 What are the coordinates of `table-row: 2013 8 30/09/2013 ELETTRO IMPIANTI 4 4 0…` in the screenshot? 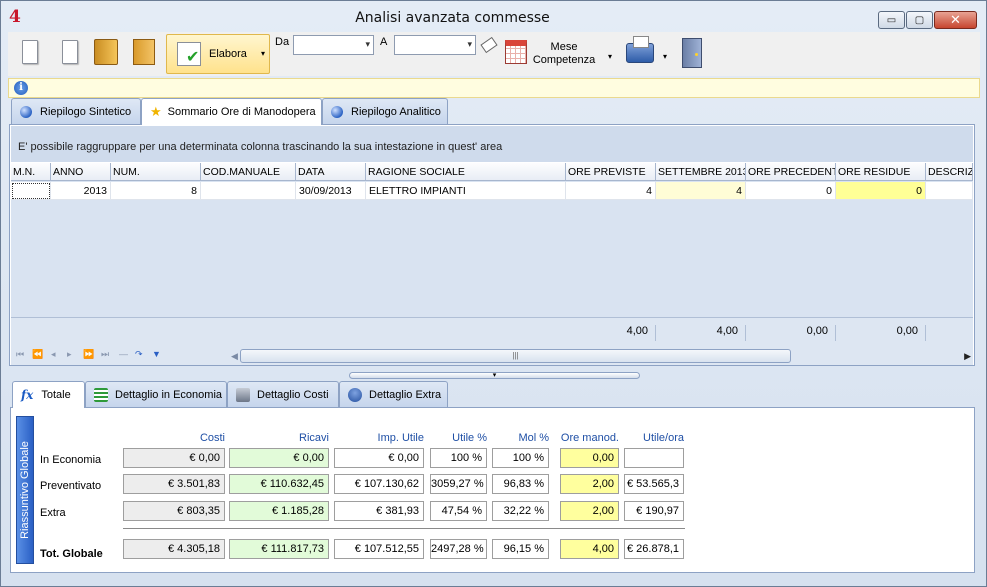 It's located at (492, 191).